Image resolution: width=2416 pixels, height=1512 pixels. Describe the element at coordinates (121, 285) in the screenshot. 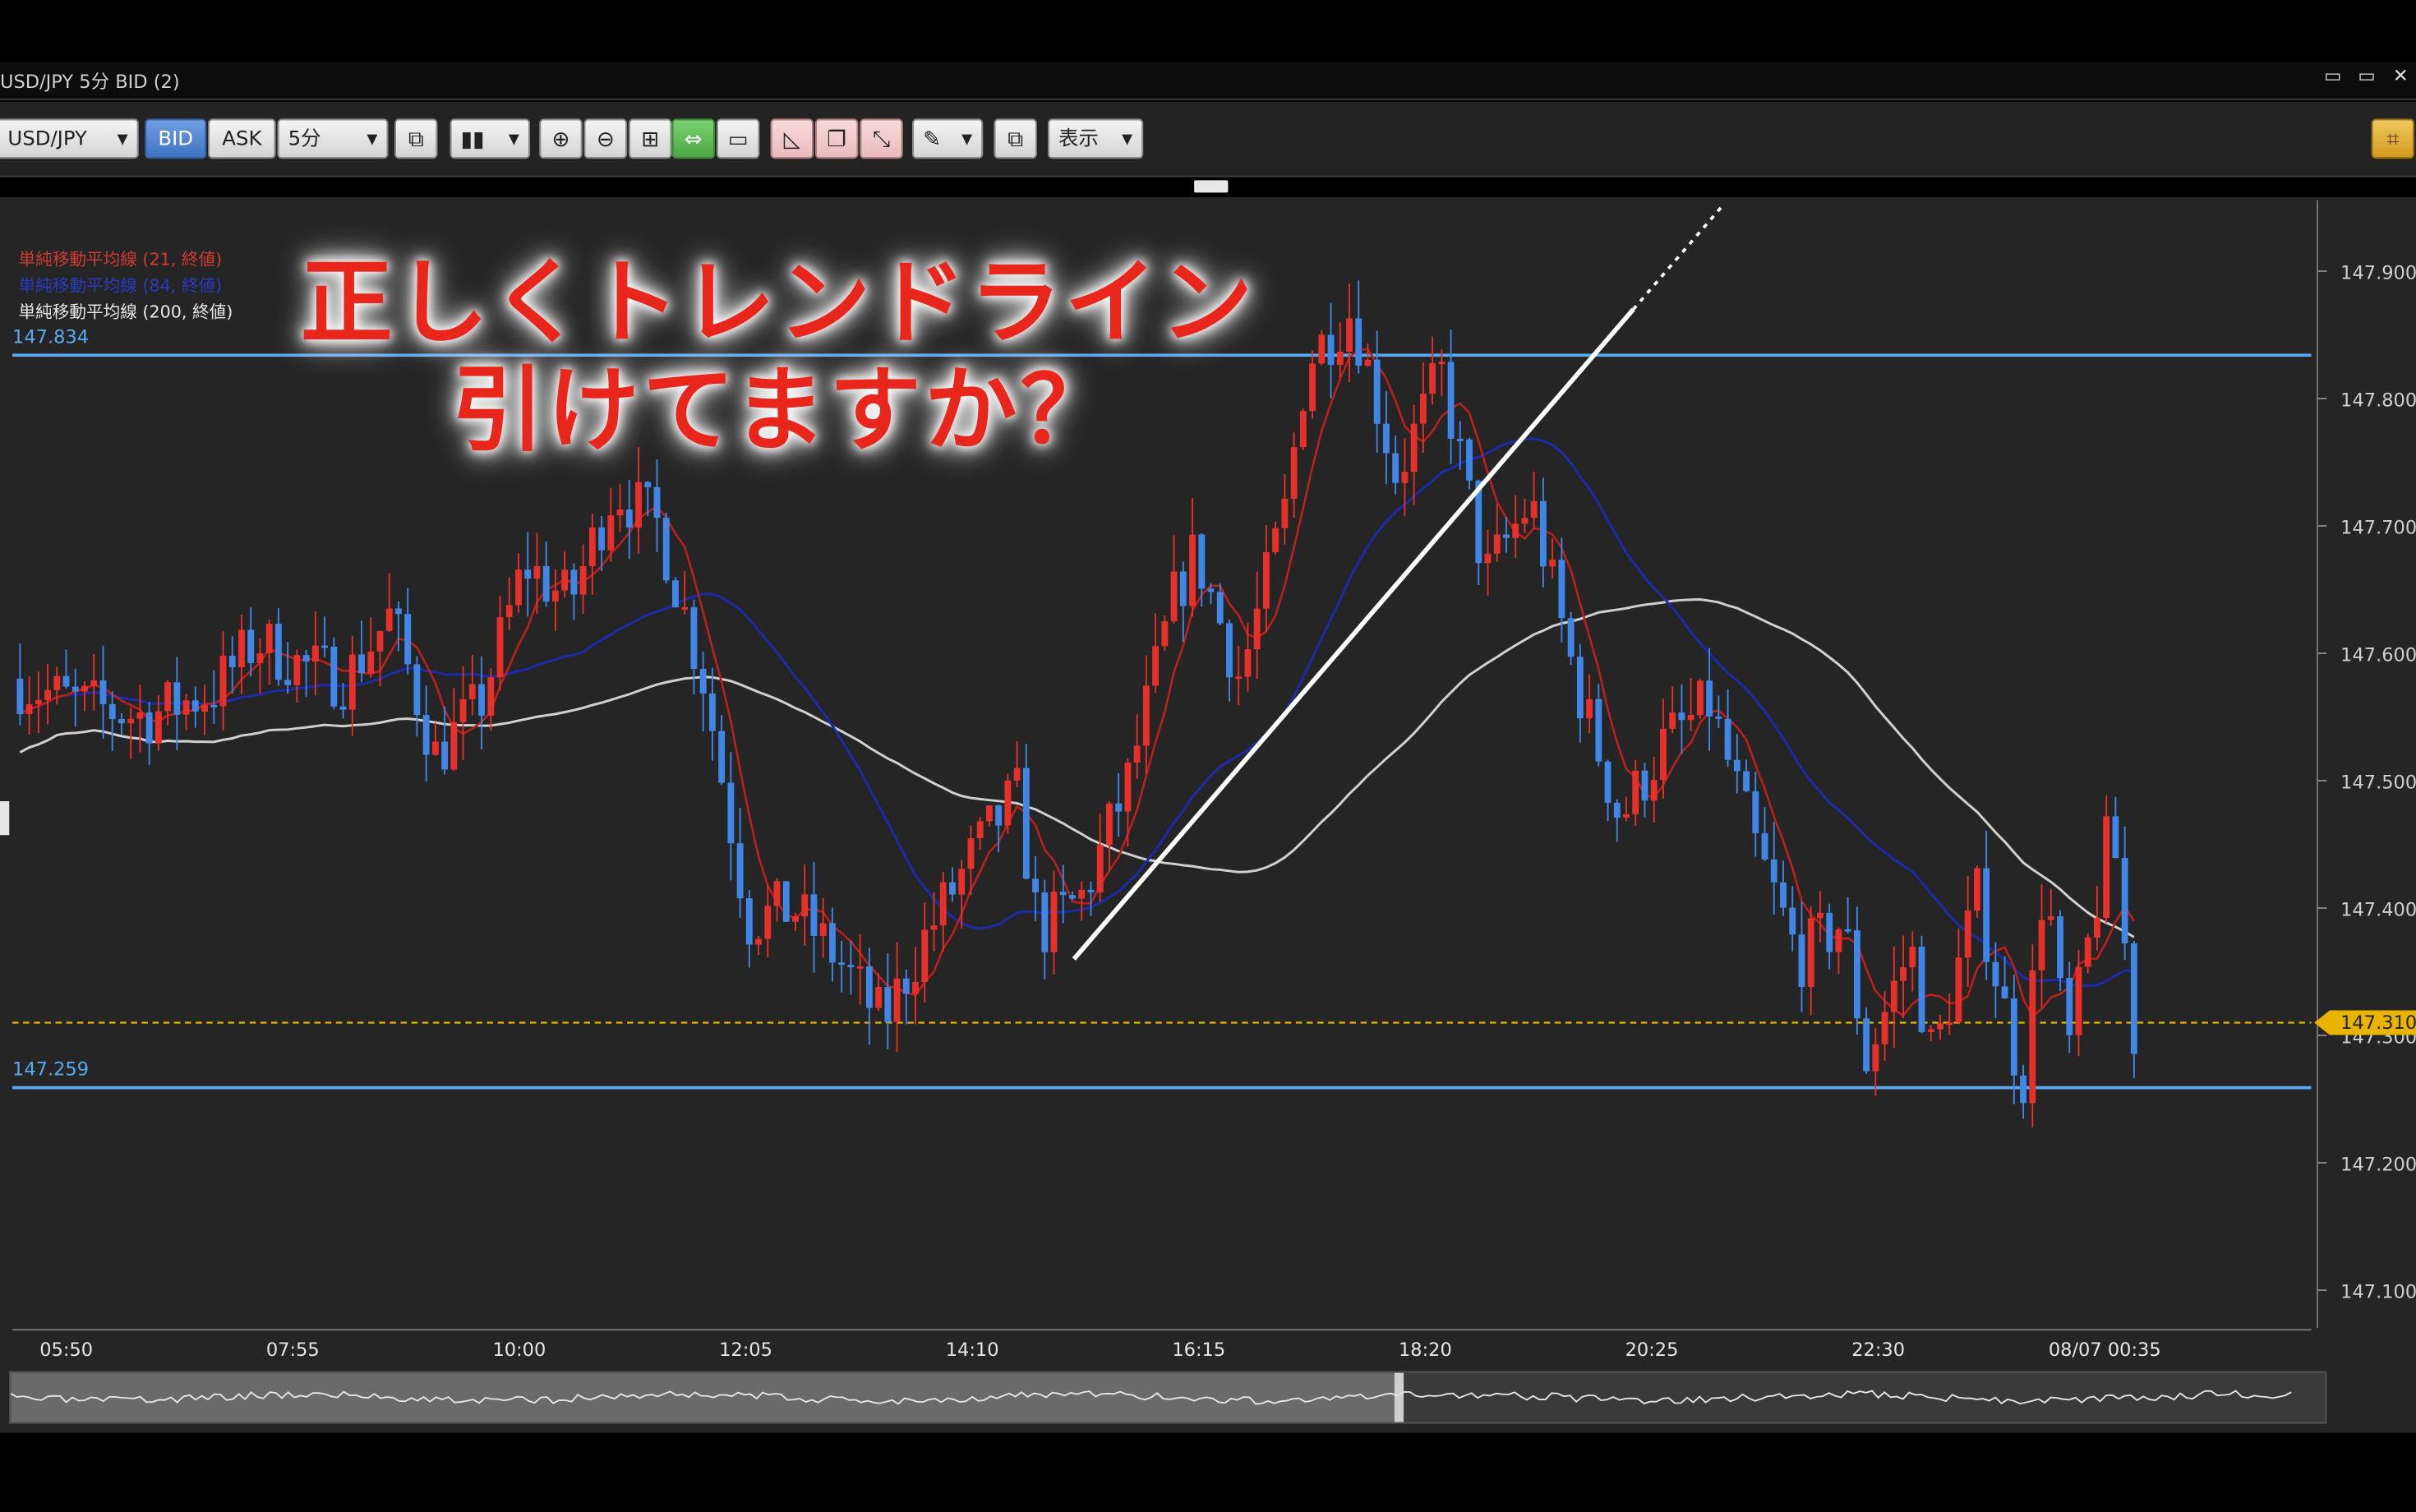

I see `legend-ma84: 単純移動平均線 (84, 終値)` at that location.